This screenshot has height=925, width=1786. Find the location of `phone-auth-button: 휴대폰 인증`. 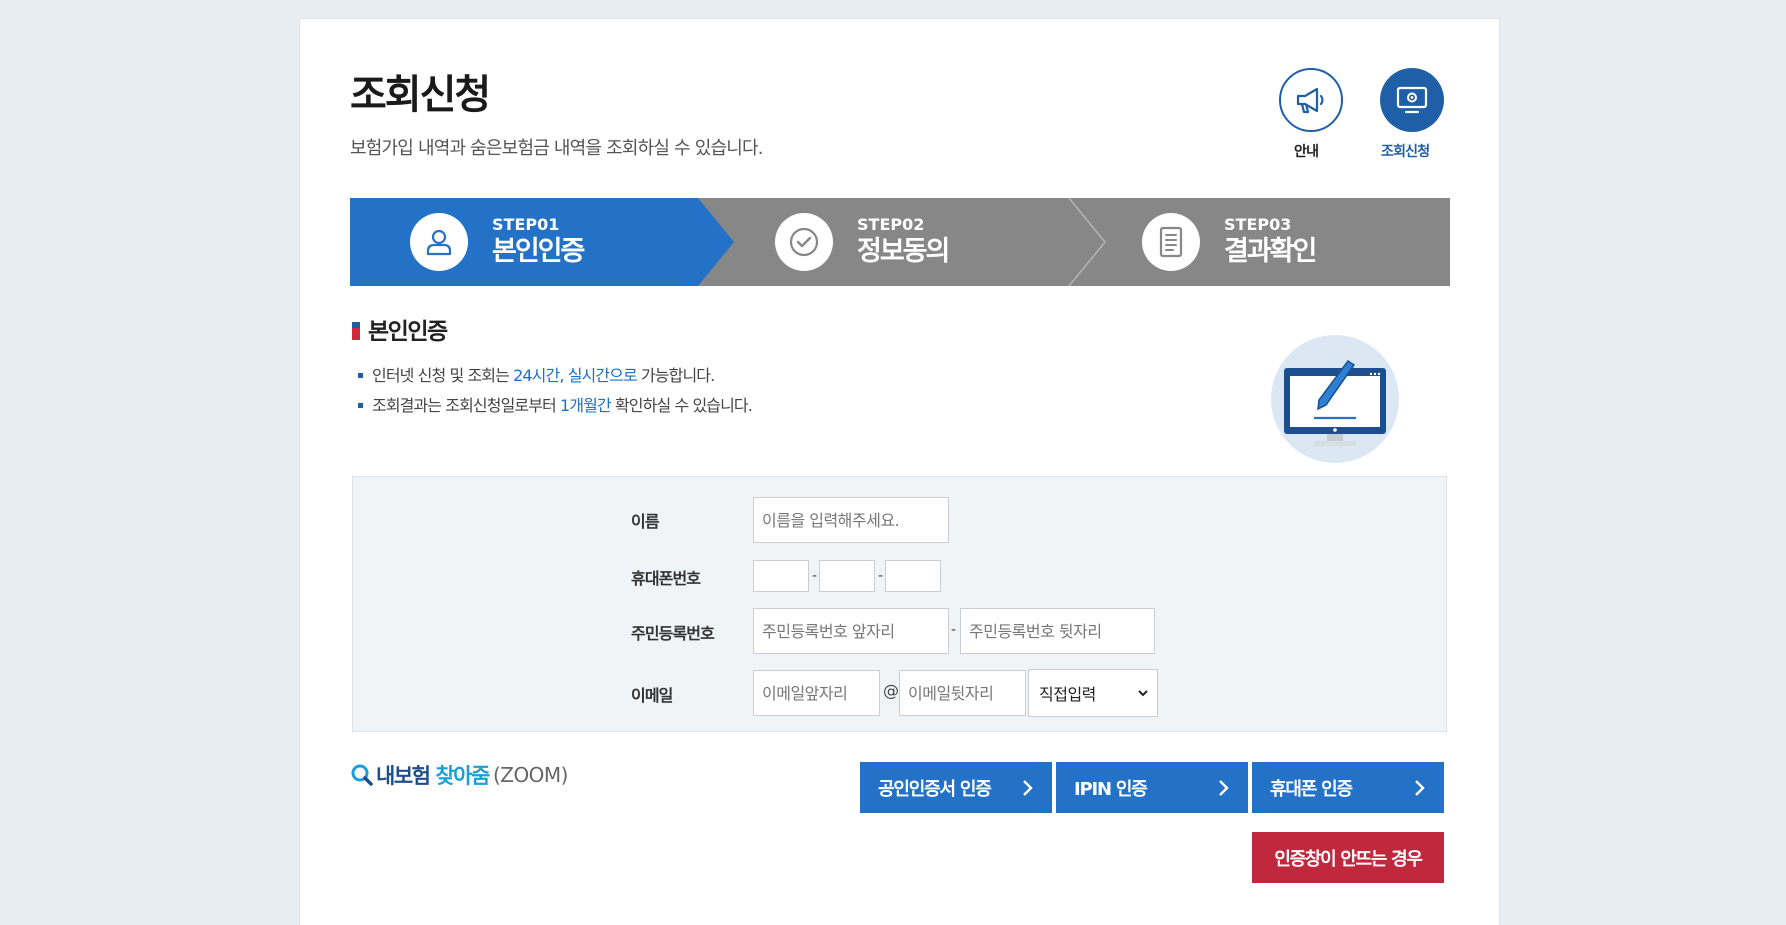

phone-auth-button: 휴대폰 인증 is located at coordinates (1348, 787).